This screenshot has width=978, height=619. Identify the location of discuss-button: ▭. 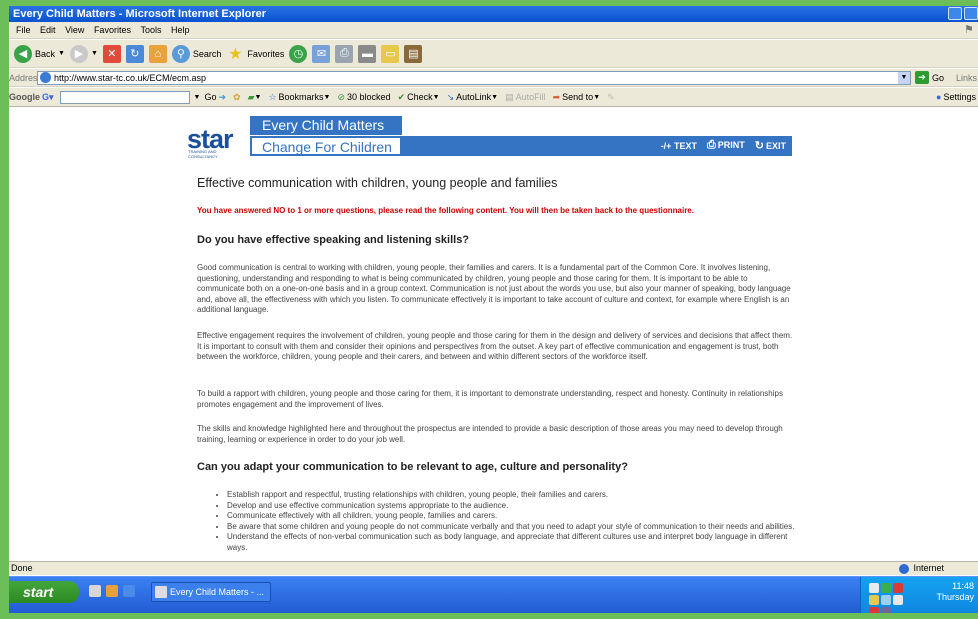
(390, 54).